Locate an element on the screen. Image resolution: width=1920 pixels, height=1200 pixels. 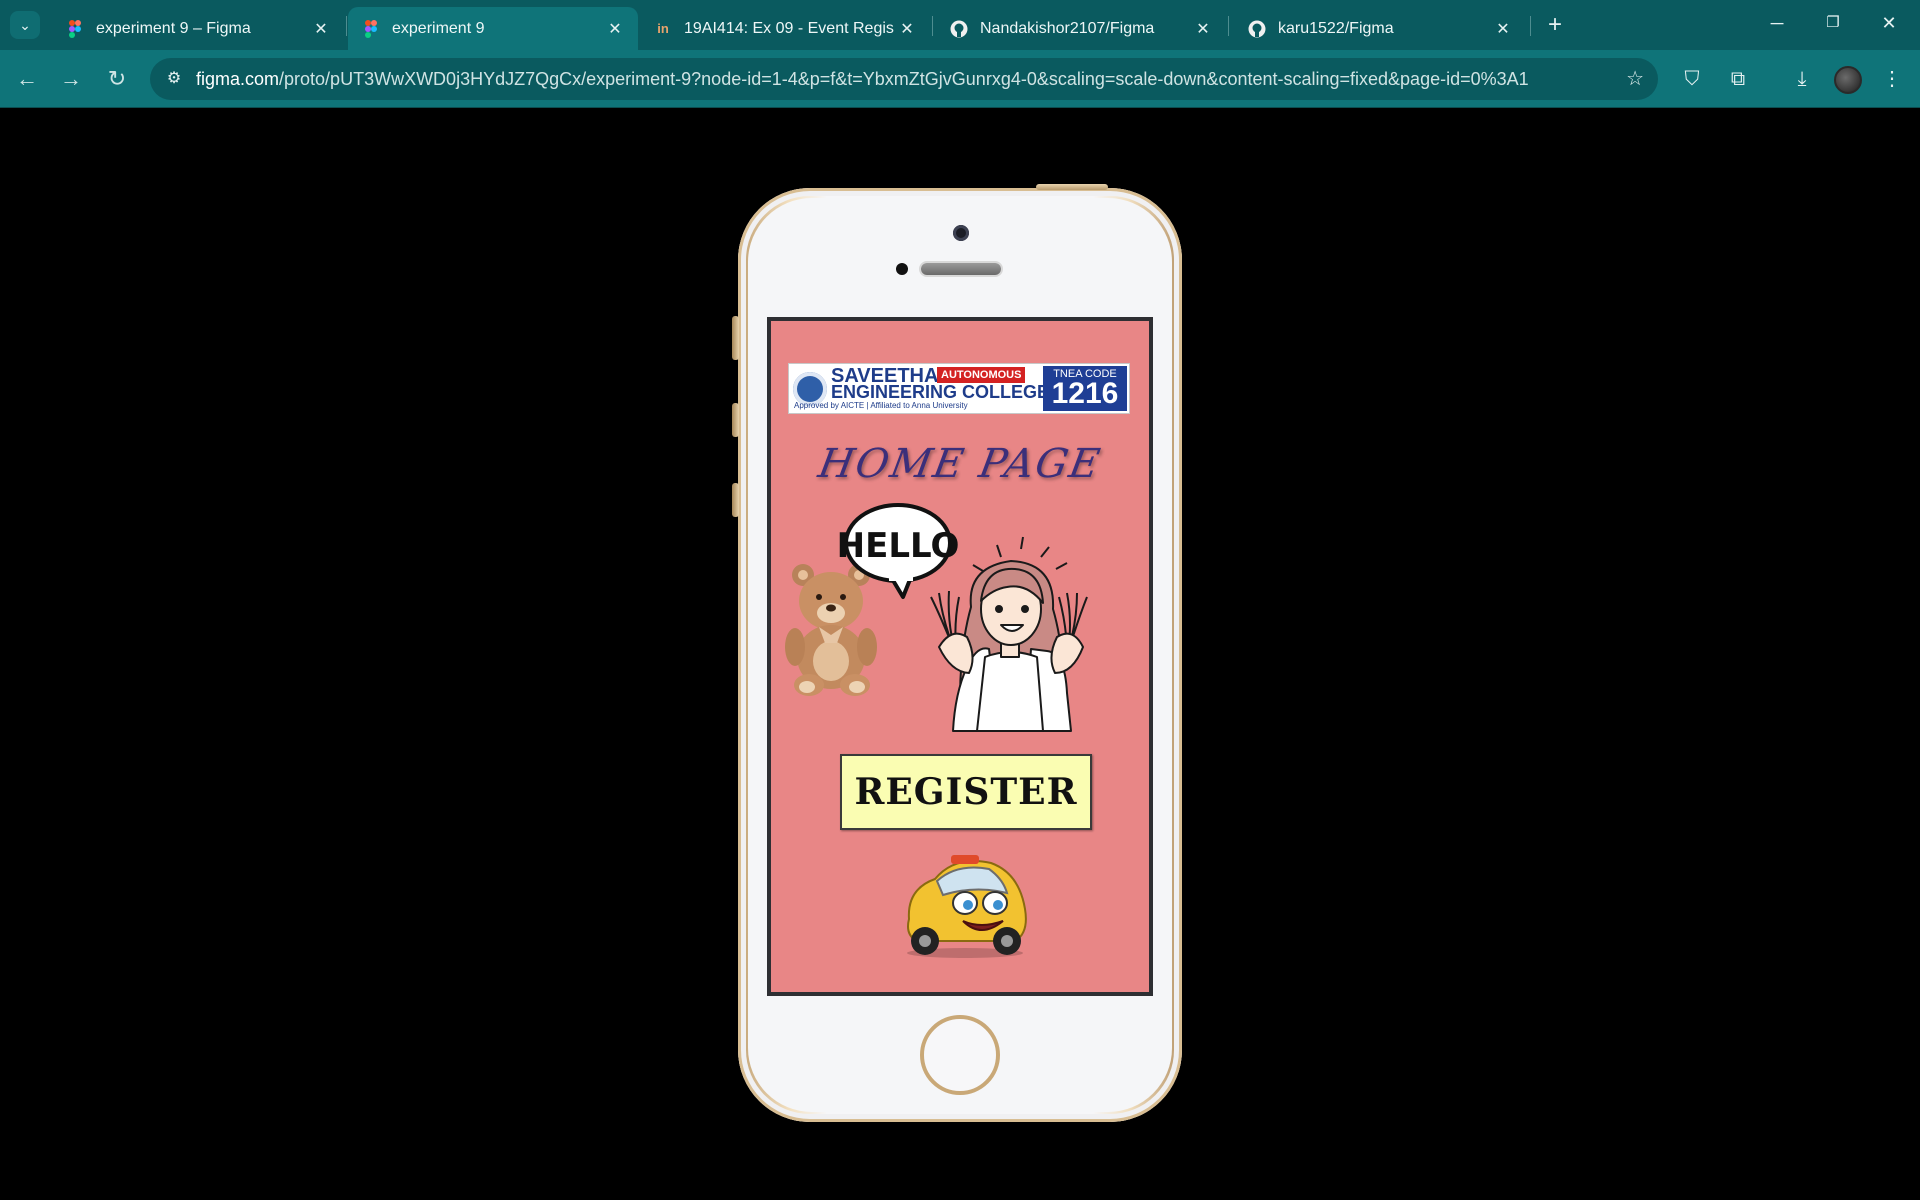
tab-title: karu1522/Figma is located at coordinates (1336, 28).